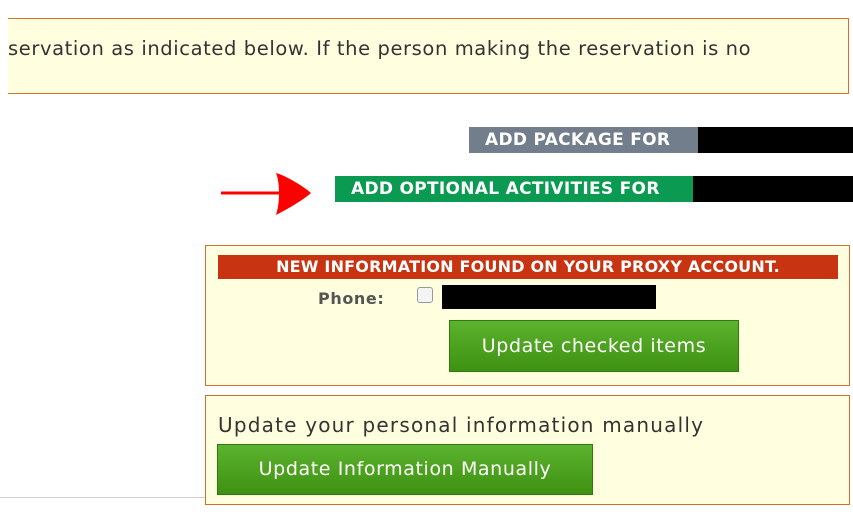 This screenshot has height=517, width=853. I want to click on phone-label: Phone:, so click(351, 298).